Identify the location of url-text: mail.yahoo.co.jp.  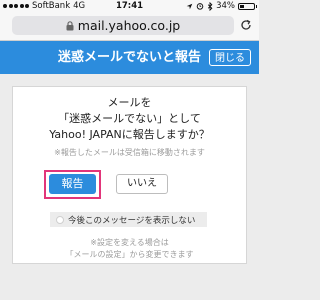
(129, 25).